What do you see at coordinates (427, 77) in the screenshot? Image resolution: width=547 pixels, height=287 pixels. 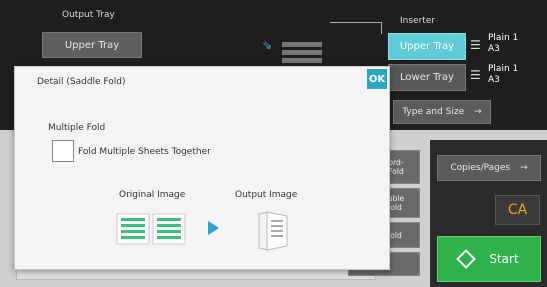 I see `inserter-lower-tray-button: Lower Tray` at bounding box center [427, 77].